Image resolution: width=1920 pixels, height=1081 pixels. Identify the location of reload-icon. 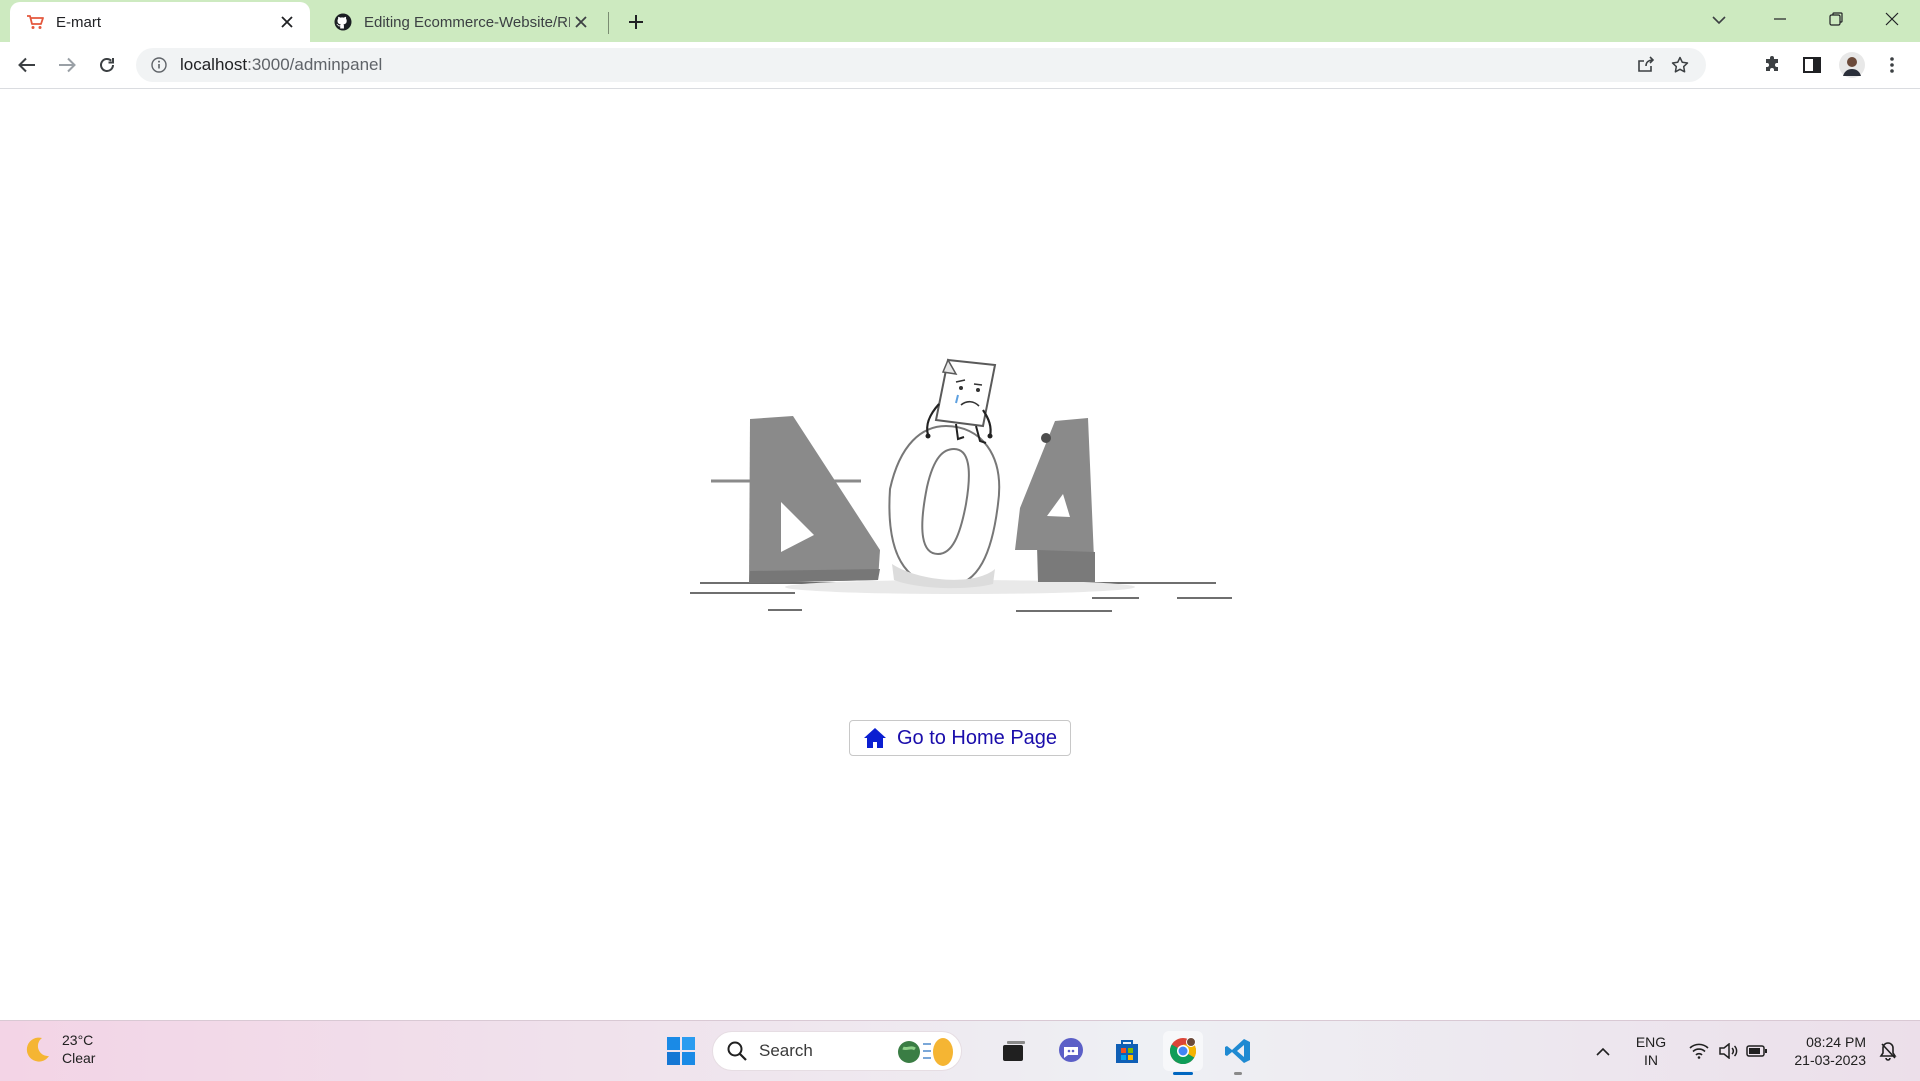
(107, 65).